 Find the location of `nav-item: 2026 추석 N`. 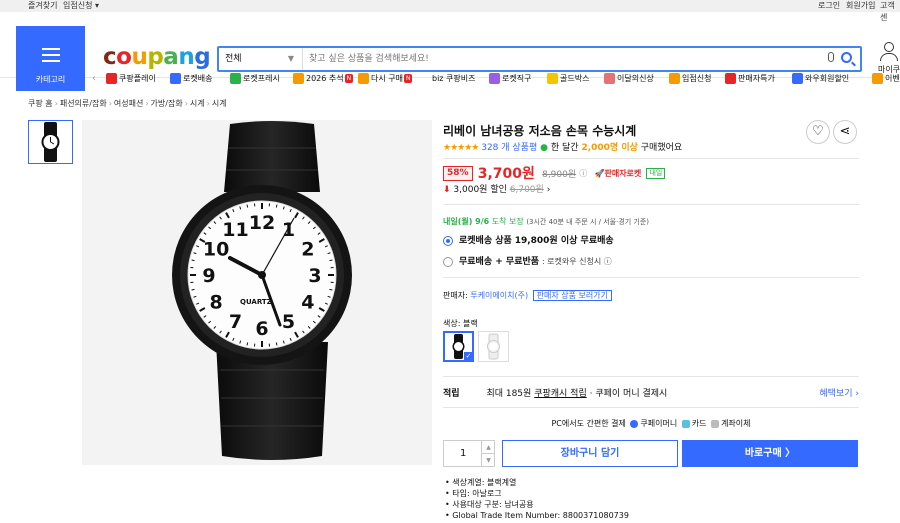

nav-item: 2026 추석 N is located at coordinates (323, 79).